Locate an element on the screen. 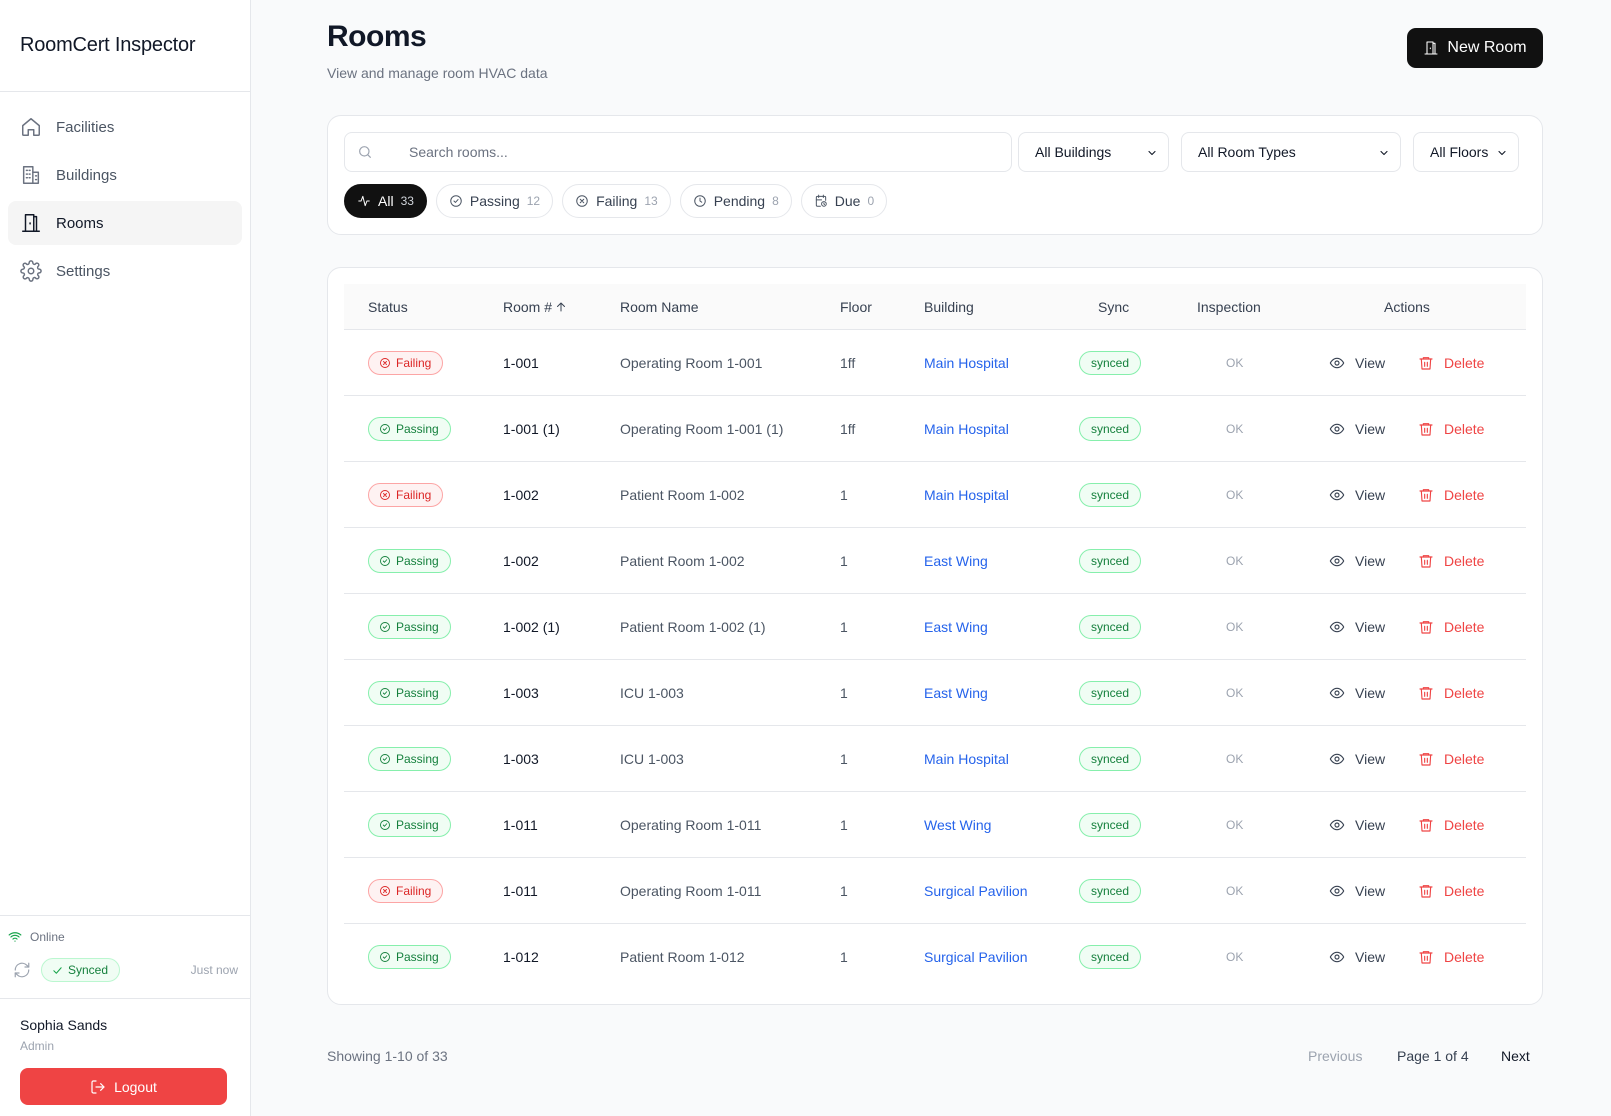  status-cell: Failing is located at coordinates (406, 363).